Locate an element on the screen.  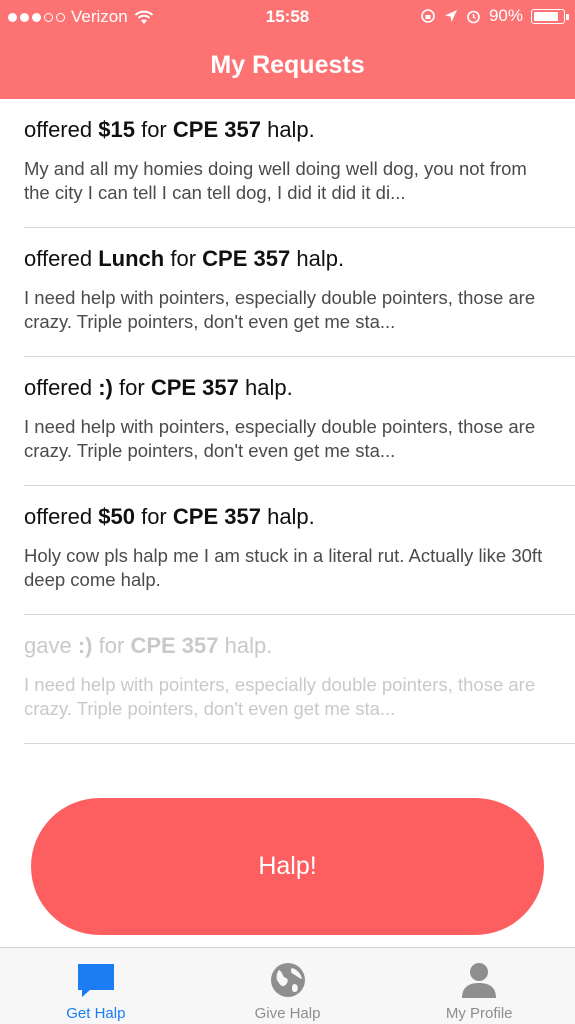
tab-my-profile: My Profile is located at coordinates (479, 986).